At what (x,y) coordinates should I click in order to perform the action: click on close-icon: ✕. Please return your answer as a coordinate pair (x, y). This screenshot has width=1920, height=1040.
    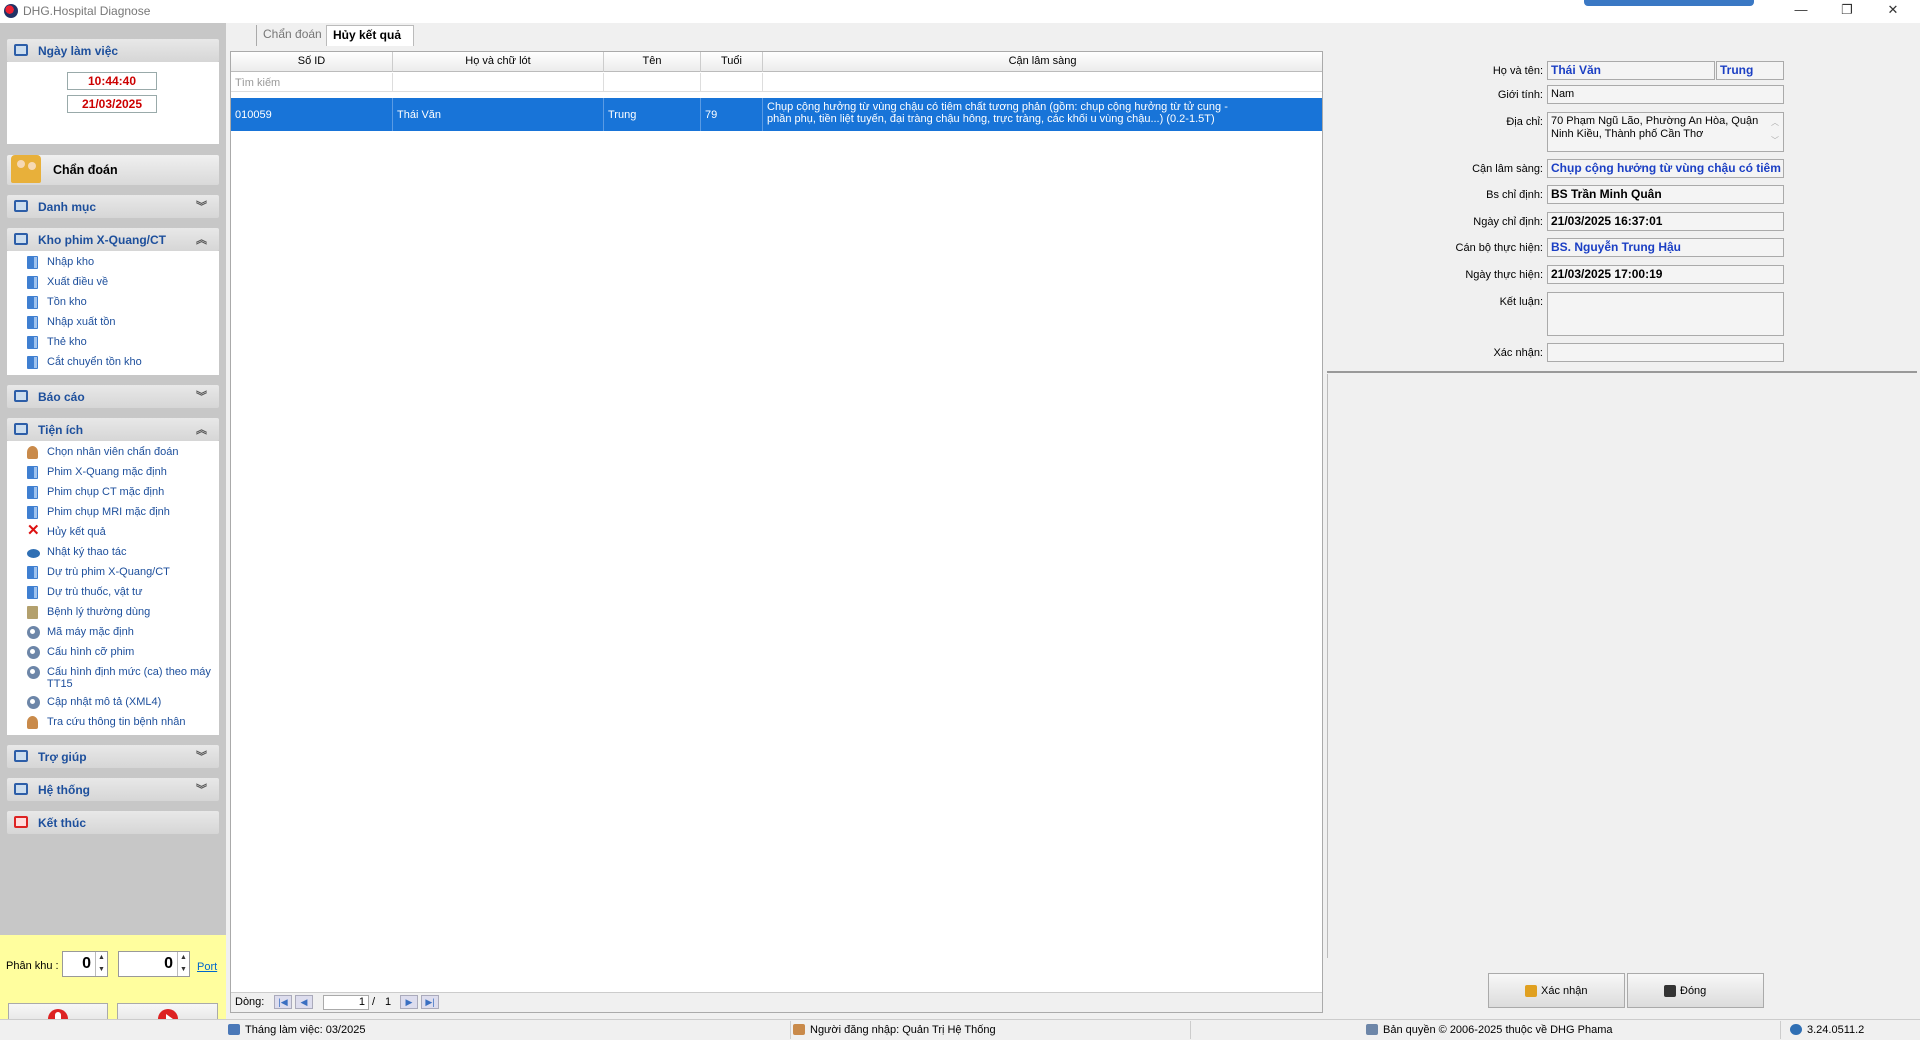
    Looking at the image, I should click on (1893, 11).